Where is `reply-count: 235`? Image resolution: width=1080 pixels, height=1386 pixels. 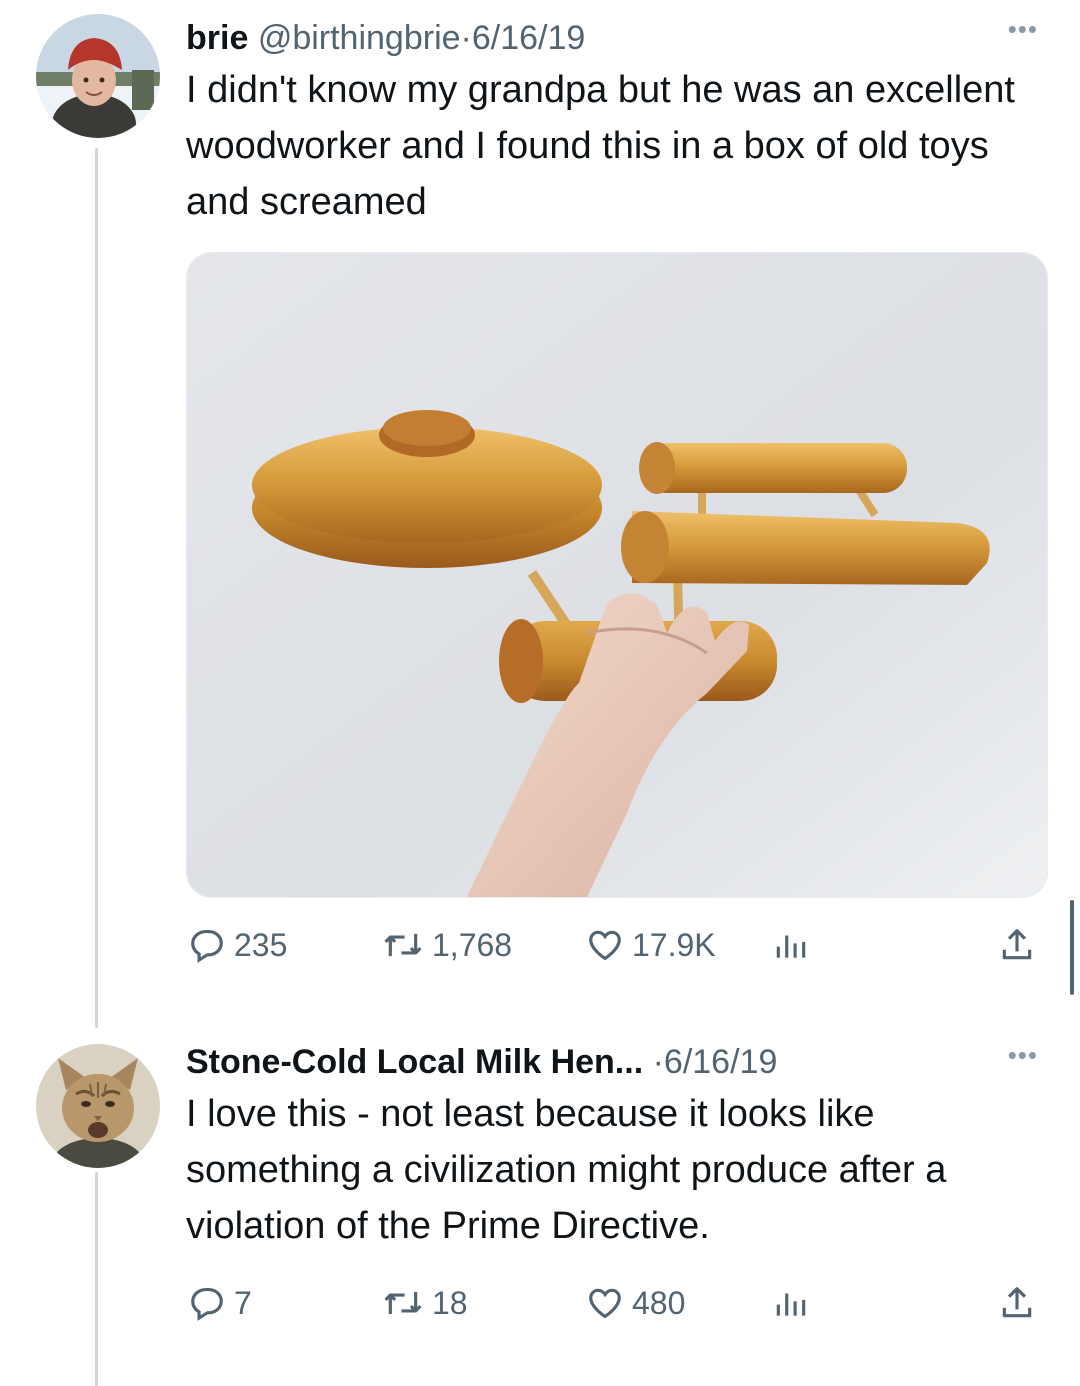 reply-count: 235 is located at coordinates (261, 944).